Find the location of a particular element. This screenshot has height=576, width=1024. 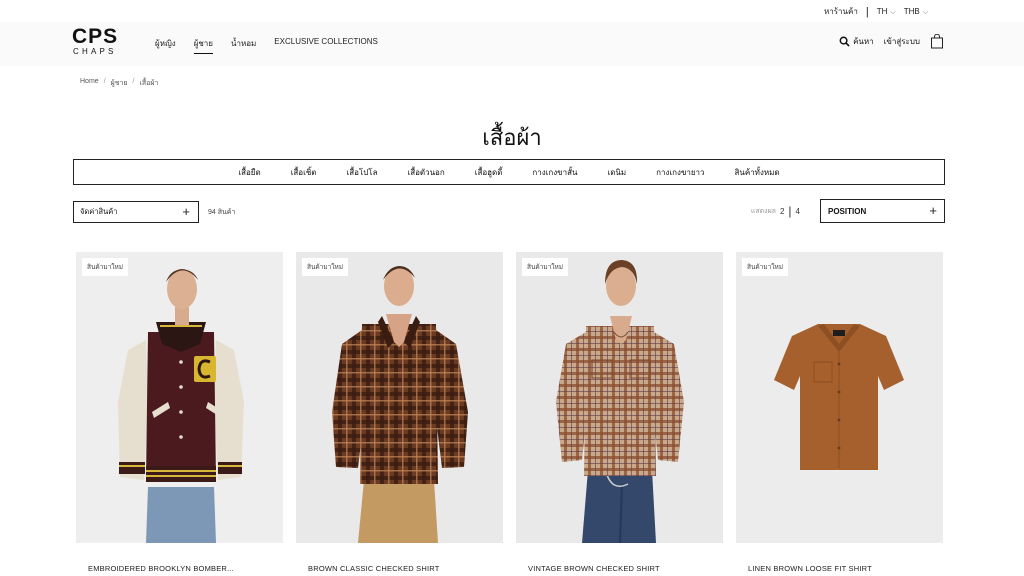

position-sort-label: POSITION is located at coordinates (847, 211).